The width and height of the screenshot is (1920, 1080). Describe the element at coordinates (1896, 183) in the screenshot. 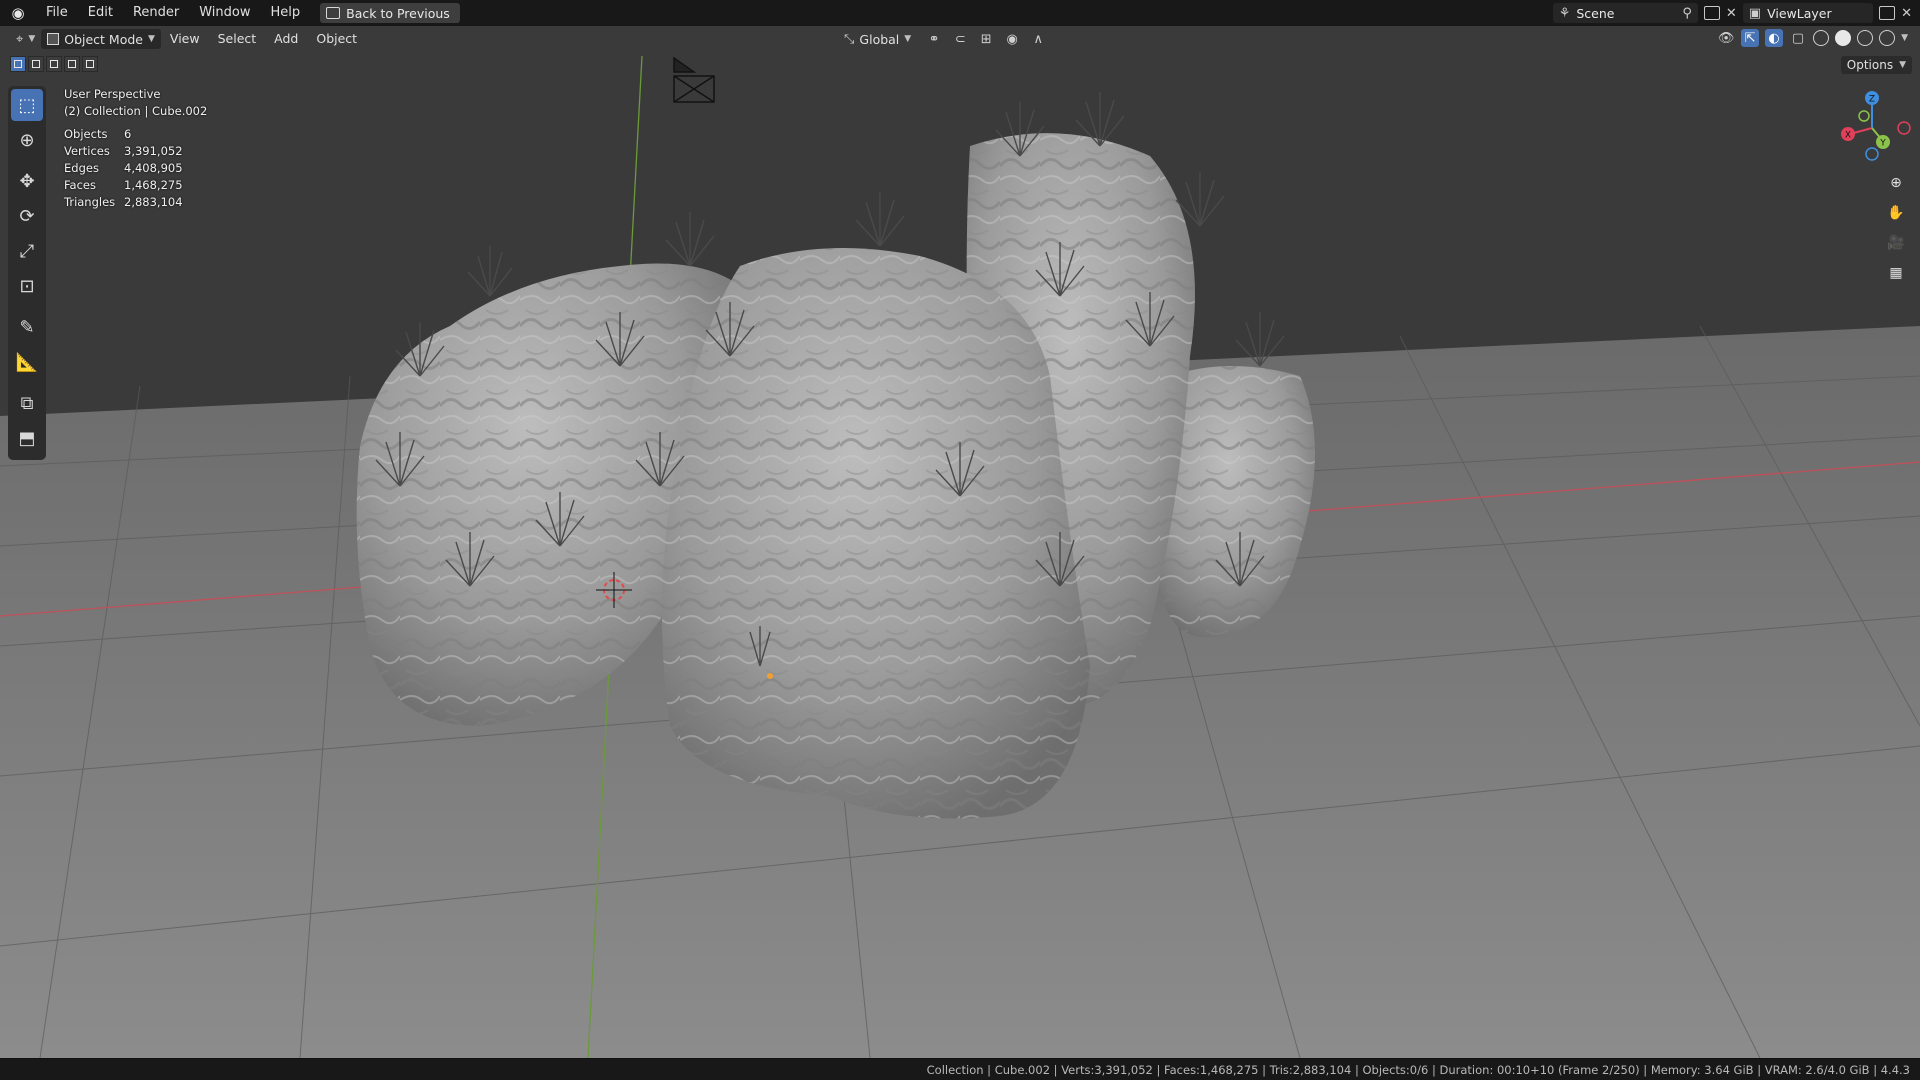

I see `zoom-icon: ⊕` at that location.